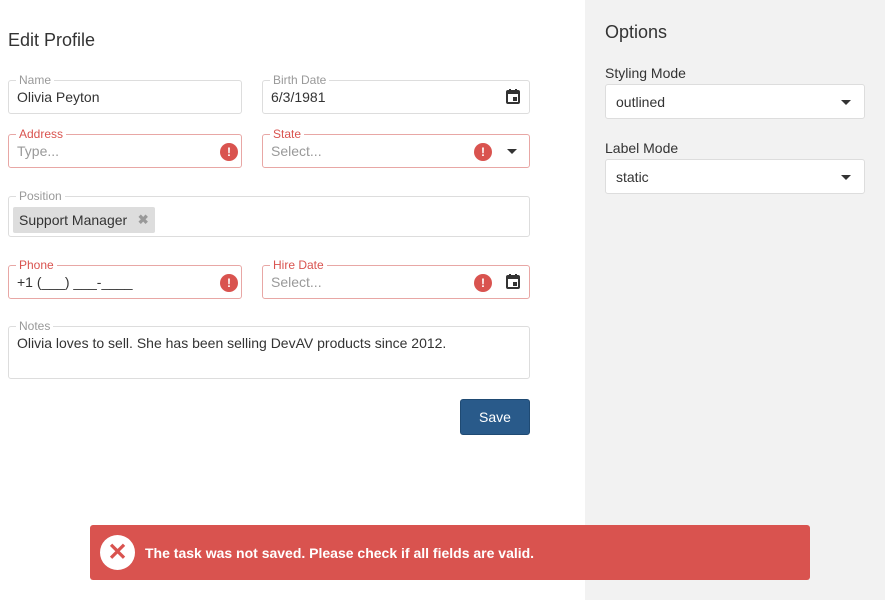 The width and height of the screenshot is (885, 600). What do you see at coordinates (143, 220) in the screenshot?
I see `close-icon: ✖` at bounding box center [143, 220].